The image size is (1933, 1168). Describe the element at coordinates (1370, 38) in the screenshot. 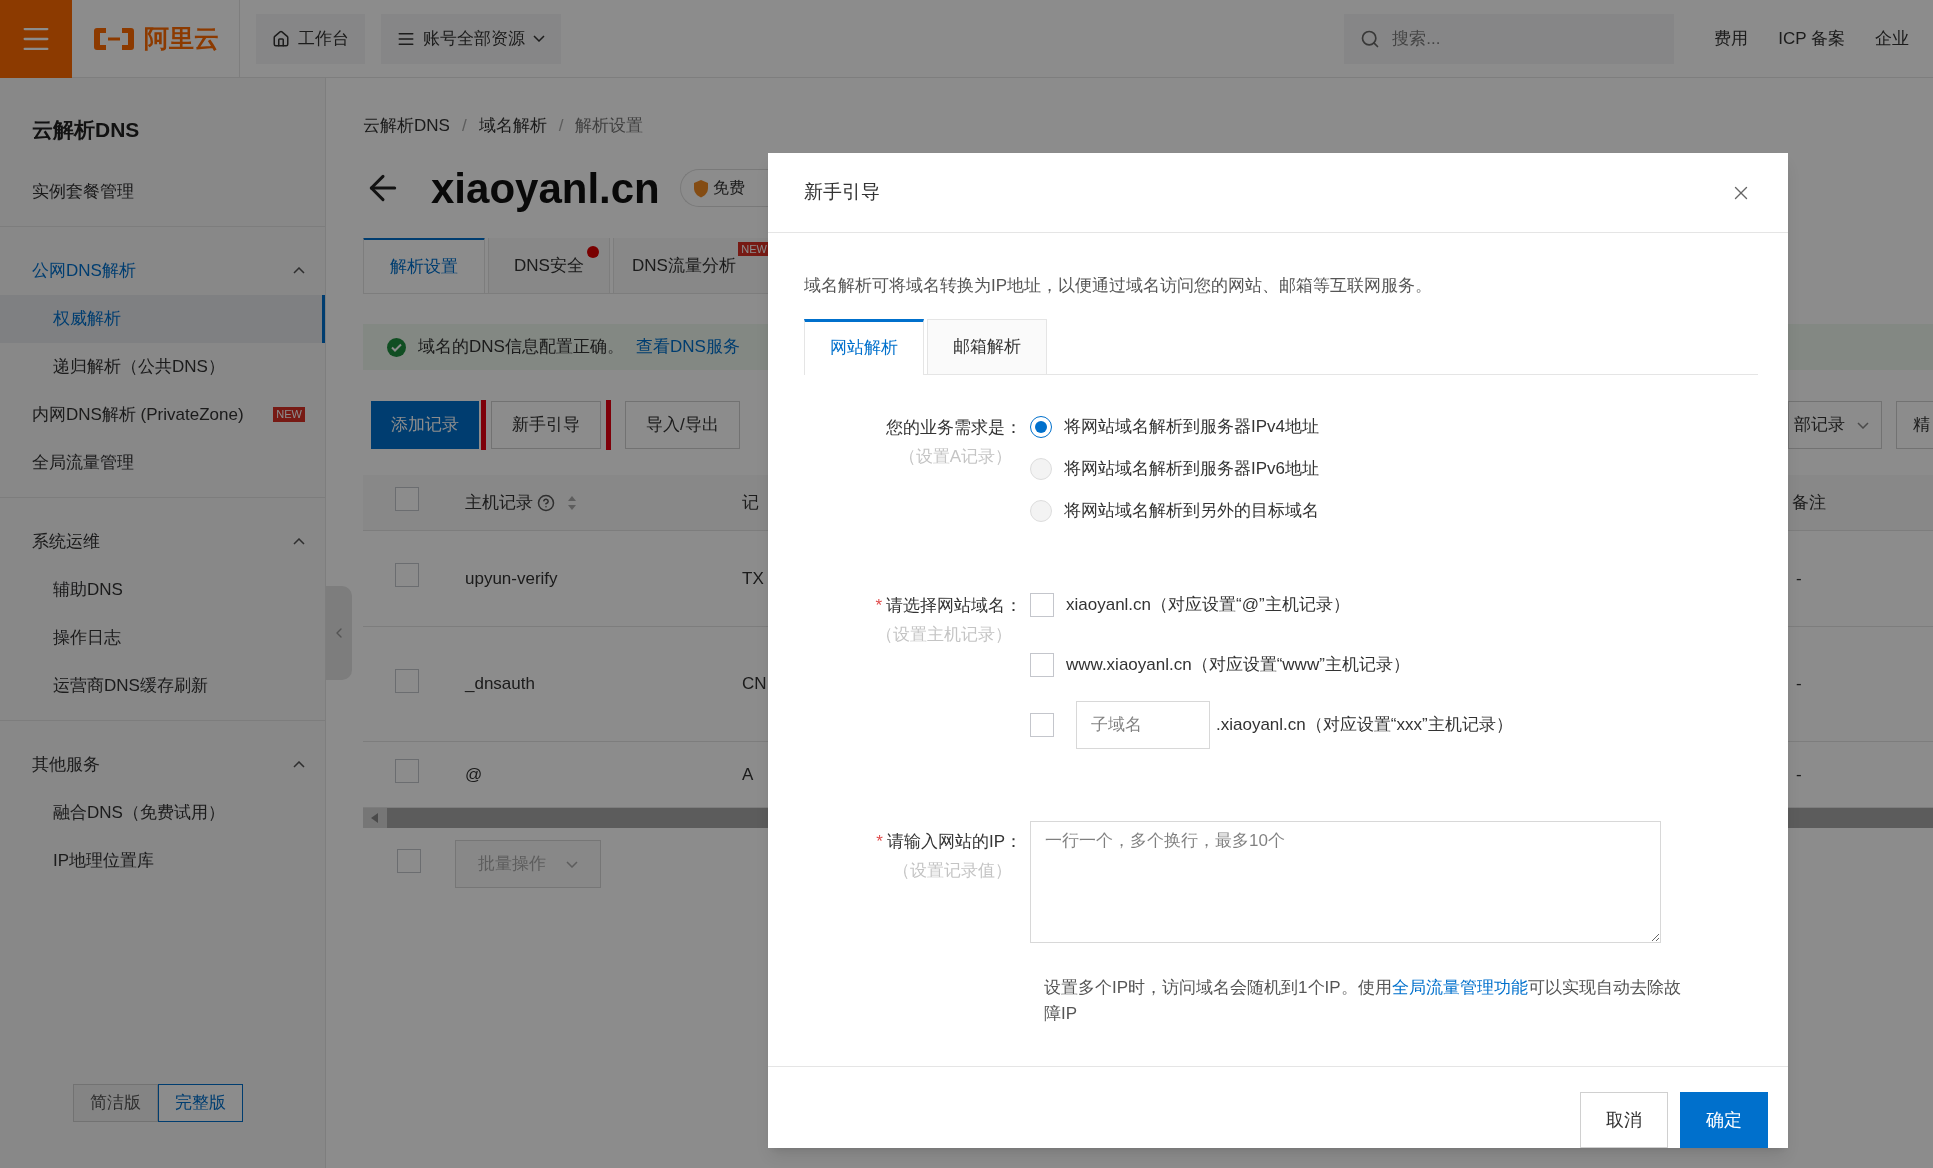

I see `search-icon` at that location.